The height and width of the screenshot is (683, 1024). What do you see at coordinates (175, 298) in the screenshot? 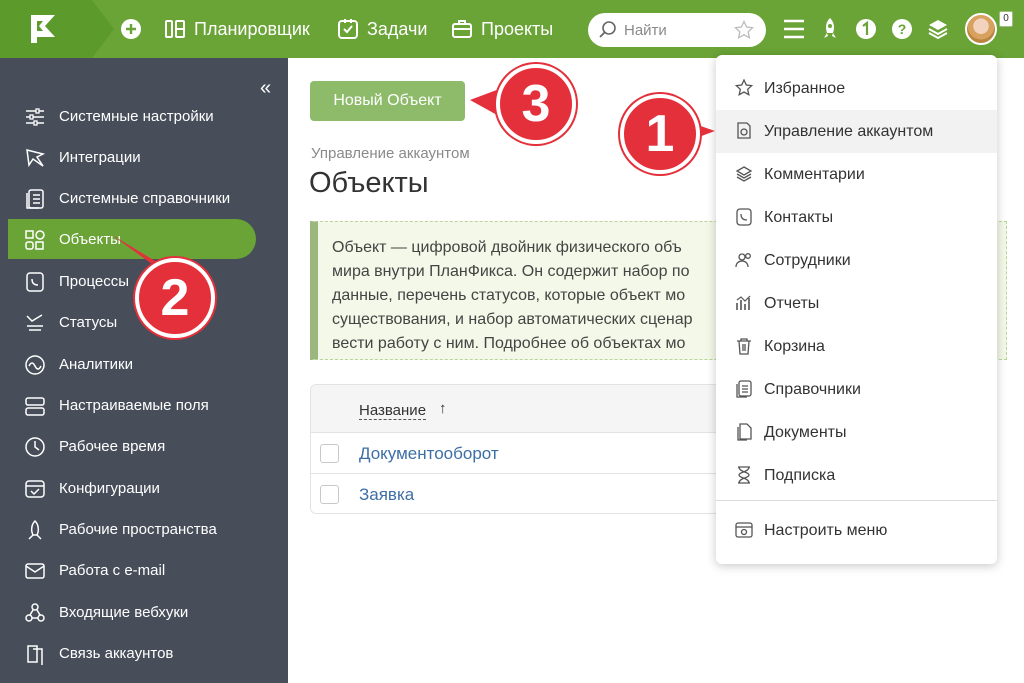
I see `callout-2: 2` at bounding box center [175, 298].